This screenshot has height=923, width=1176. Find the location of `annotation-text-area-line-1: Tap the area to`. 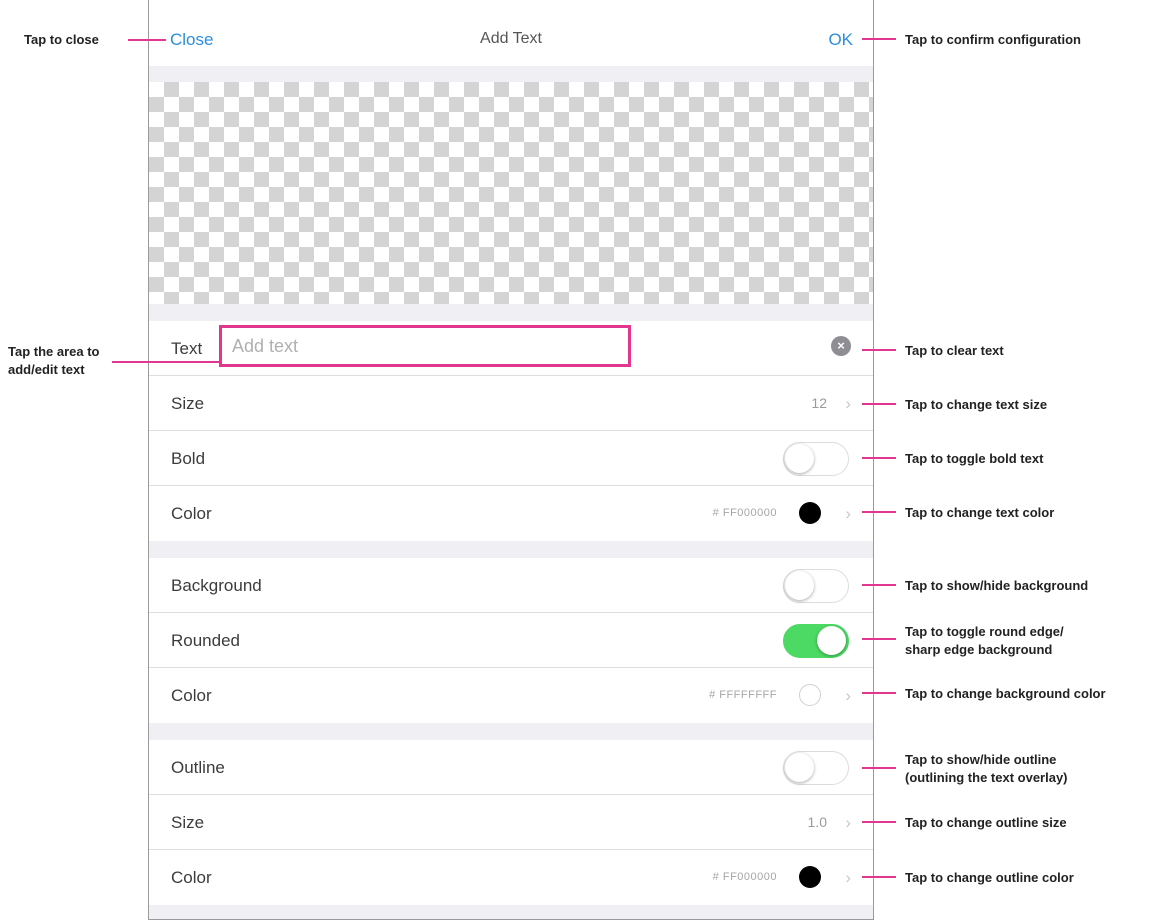

annotation-text-area-line-1: Tap the area to is located at coordinates (54, 351).